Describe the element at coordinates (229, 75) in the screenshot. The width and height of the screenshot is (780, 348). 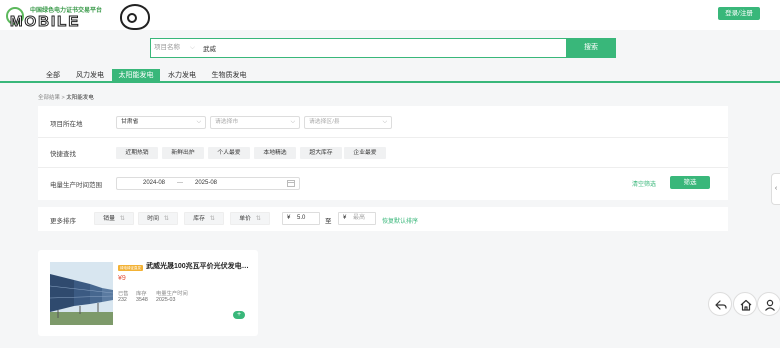
I see `tab-biomass: 生物质发电` at that location.